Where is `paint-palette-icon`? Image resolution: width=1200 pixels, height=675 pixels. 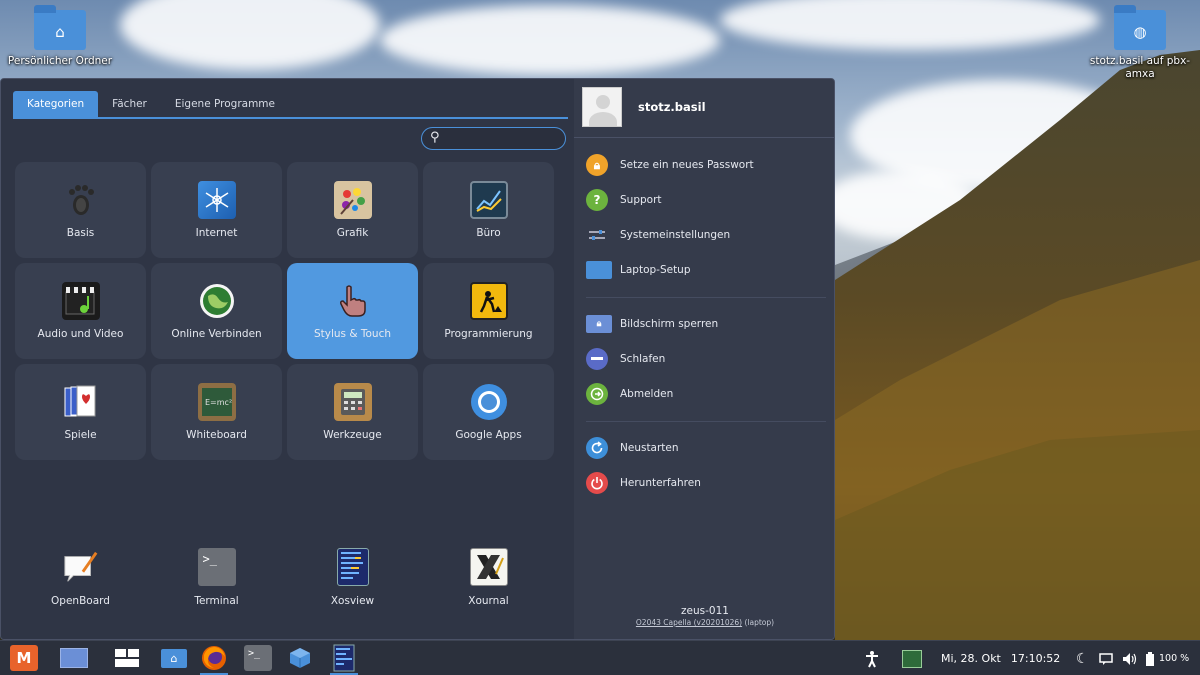 paint-palette-icon is located at coordinates (352, 200).